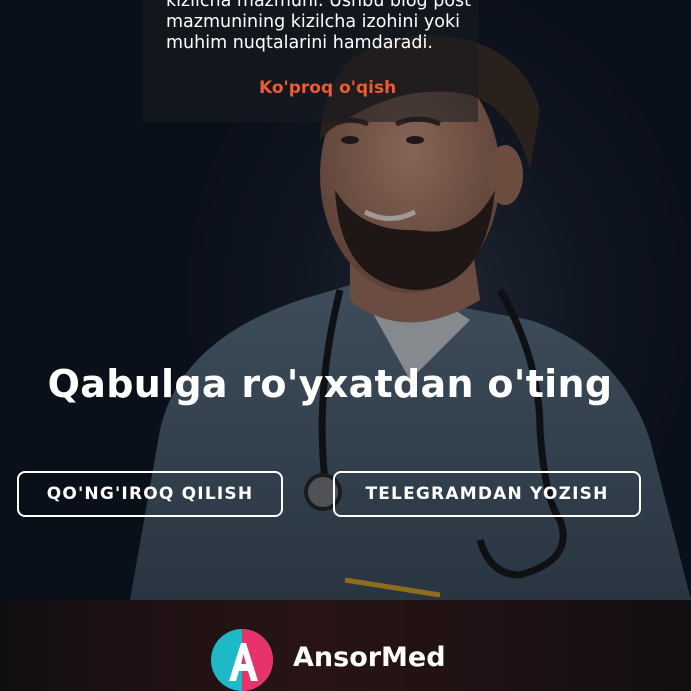 The height and width of the screenshot is (691, 691). I want to click on read-more-link: Ko'proq o'qish, so click(327, 88).